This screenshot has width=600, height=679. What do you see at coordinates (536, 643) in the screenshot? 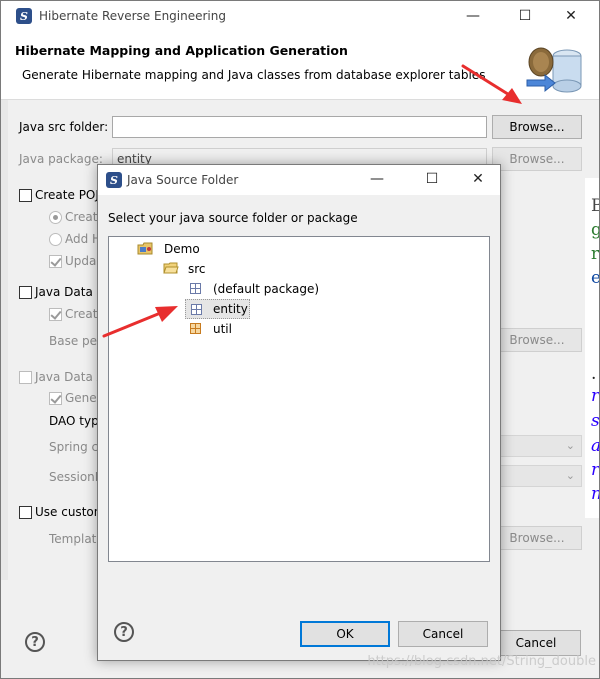
I see `main-cancel-button: Cancel` at bounding box center [536, 643].